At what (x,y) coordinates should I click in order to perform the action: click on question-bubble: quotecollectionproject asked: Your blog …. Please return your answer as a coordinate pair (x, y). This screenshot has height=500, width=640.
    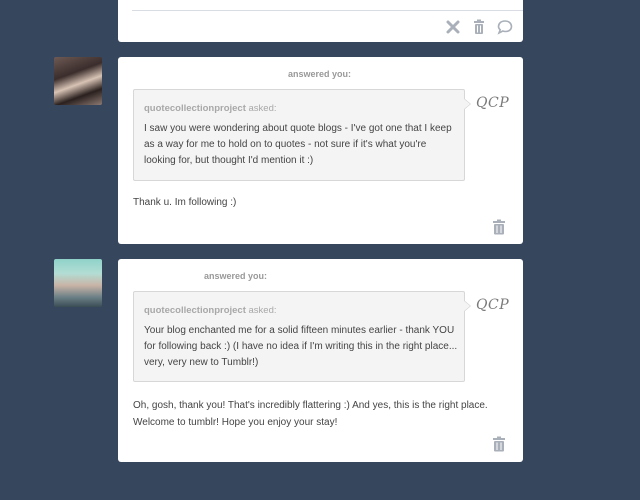
    Looking at the image, I should click on (302, 336).